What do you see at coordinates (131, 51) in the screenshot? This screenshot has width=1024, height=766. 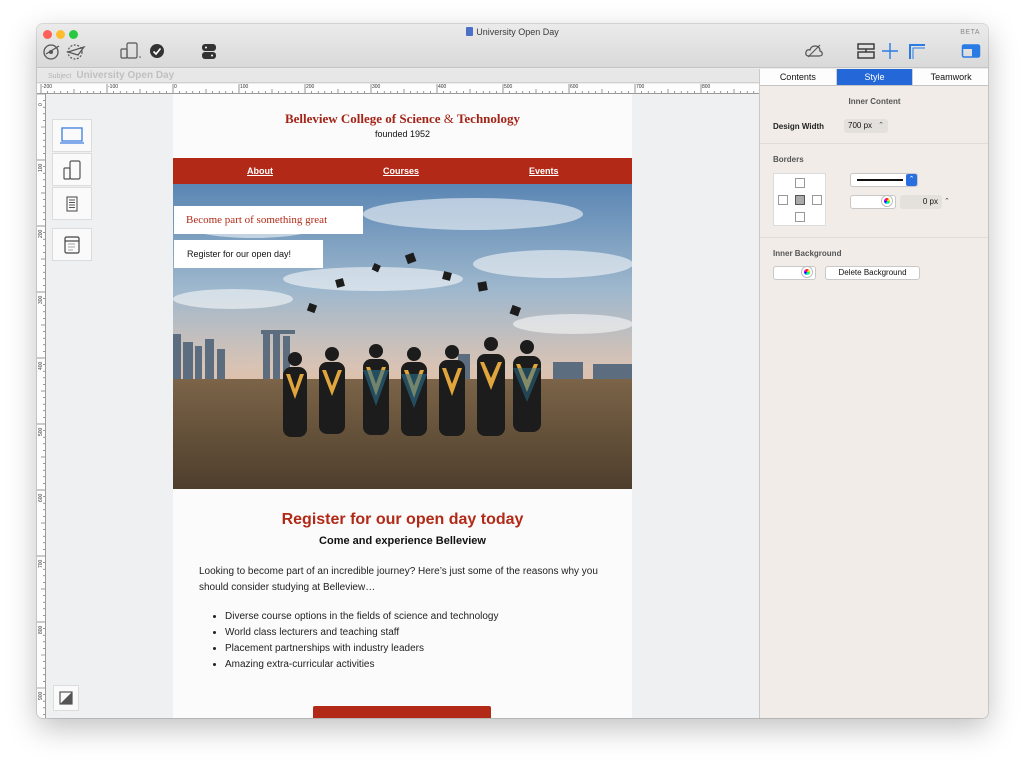 I see `devices-icon` at bounding box center [131, 51].